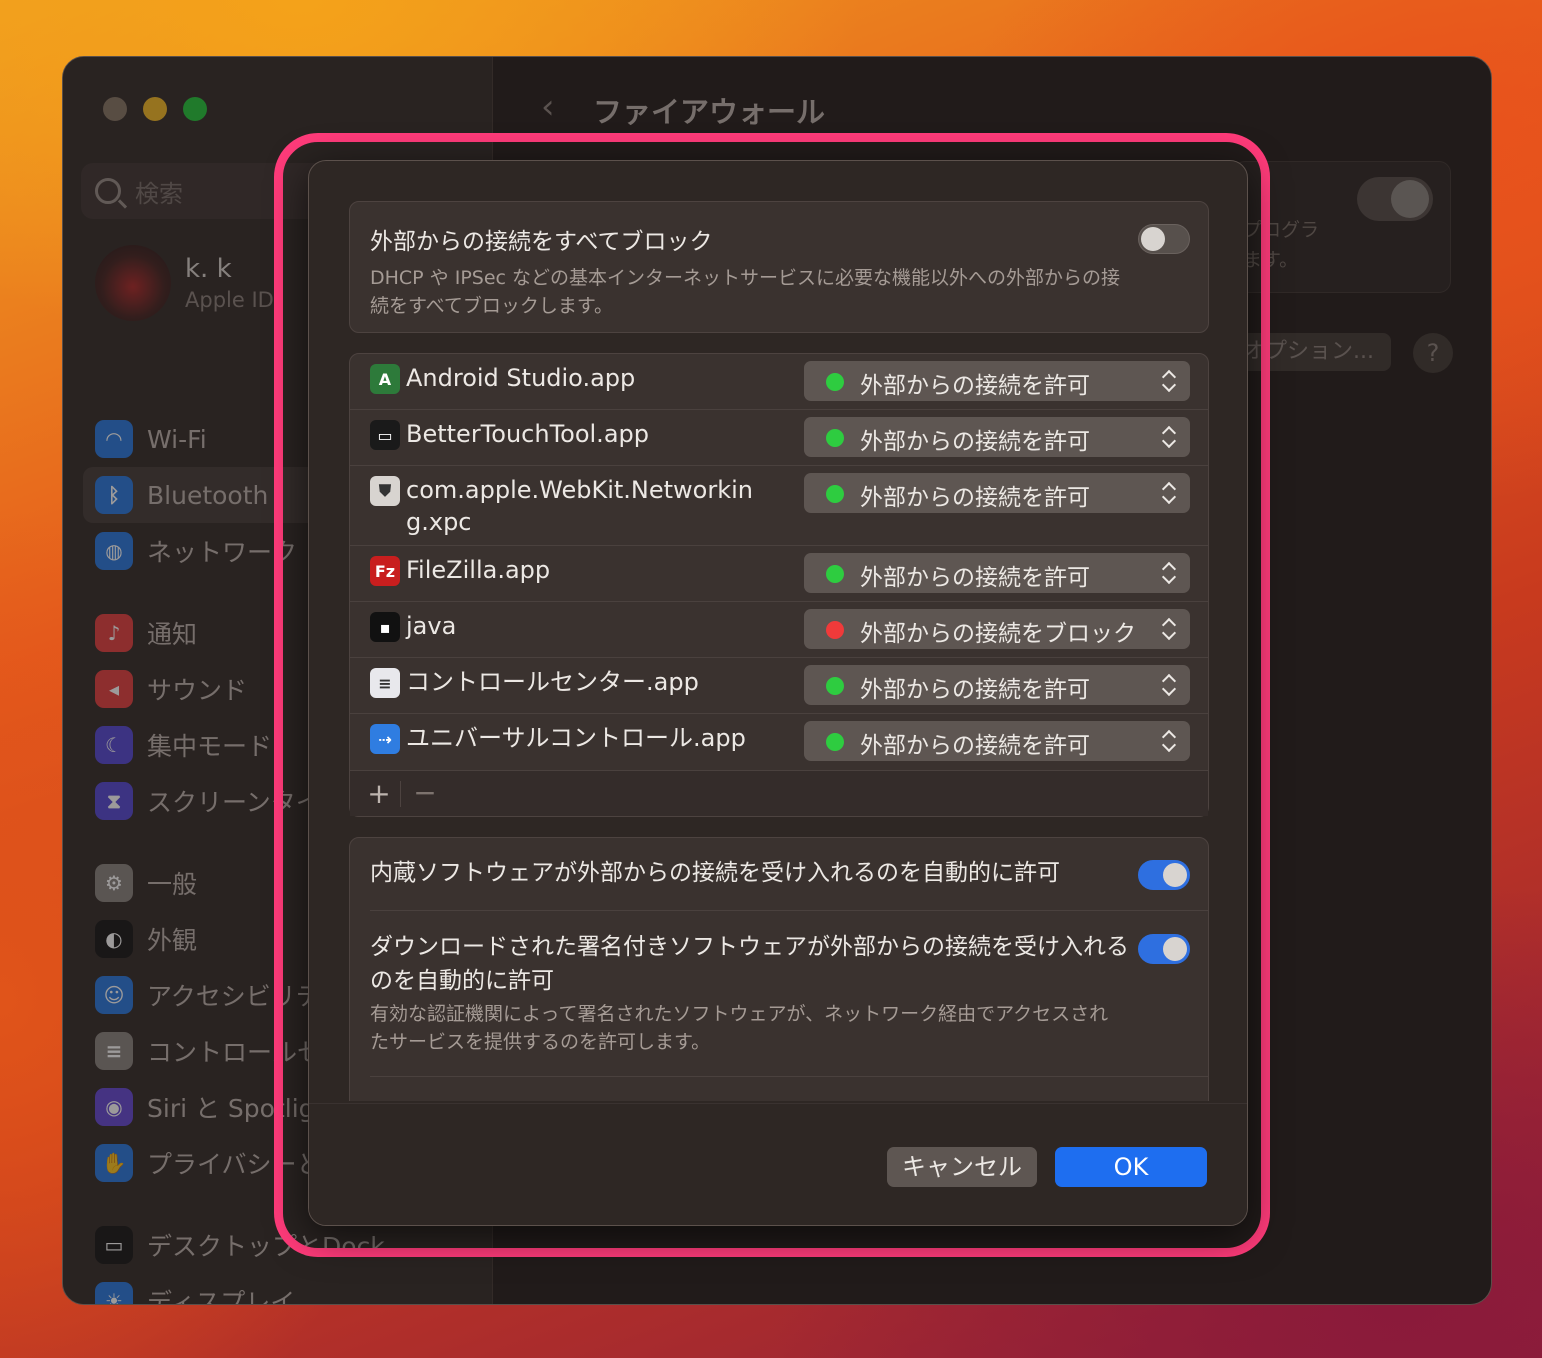  What do you see at coordinates (779, 793) in the screenshot?
I see `app-list-footer: + −` at bounding box center [779, 793].